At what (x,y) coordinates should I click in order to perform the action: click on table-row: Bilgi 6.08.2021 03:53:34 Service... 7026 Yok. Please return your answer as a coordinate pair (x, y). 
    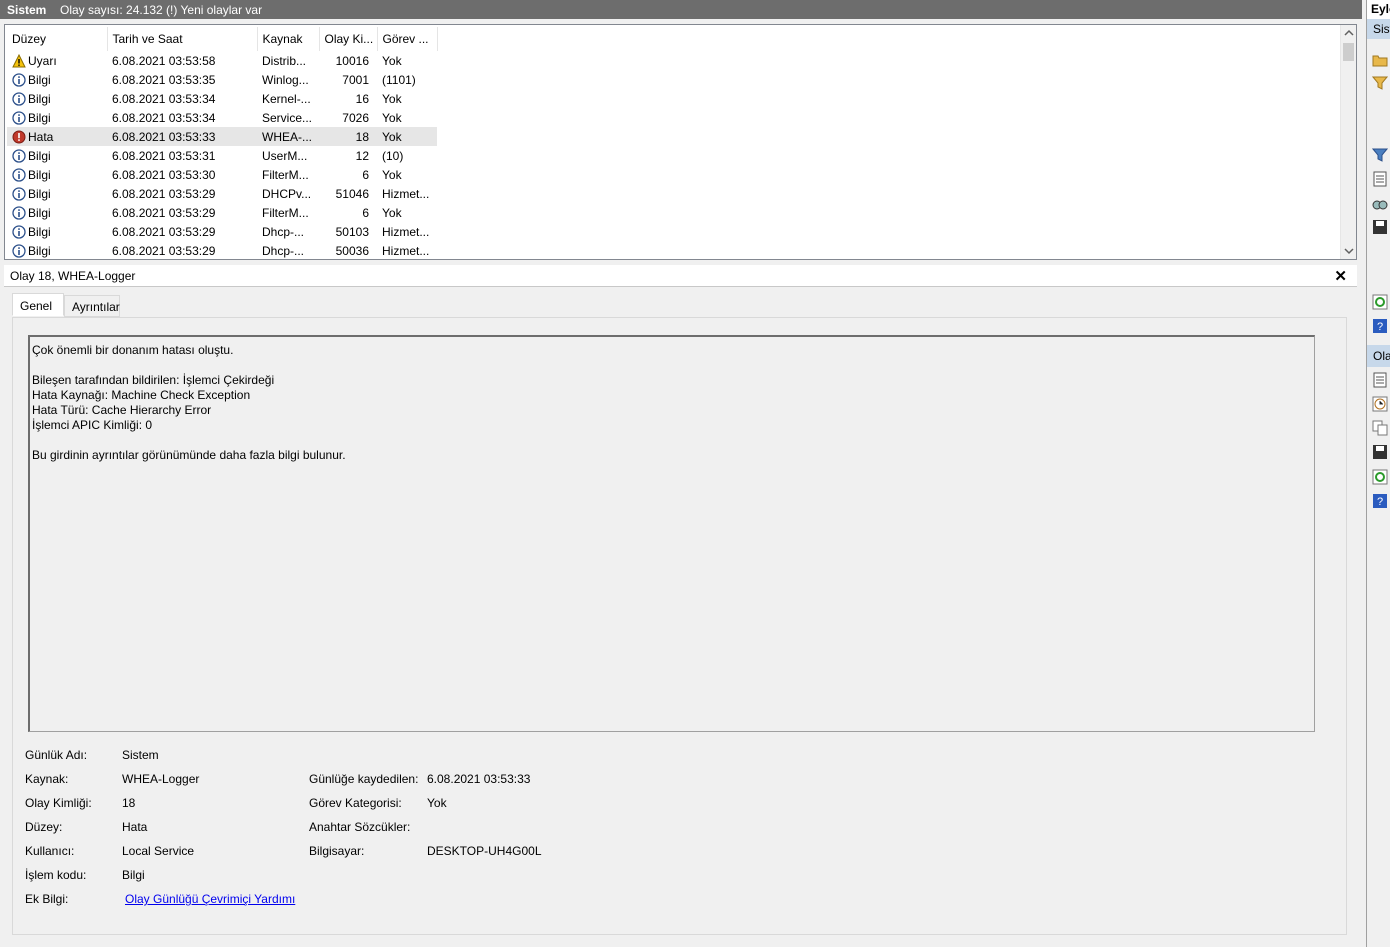
    Looking at the image, I should click on (222, 117).